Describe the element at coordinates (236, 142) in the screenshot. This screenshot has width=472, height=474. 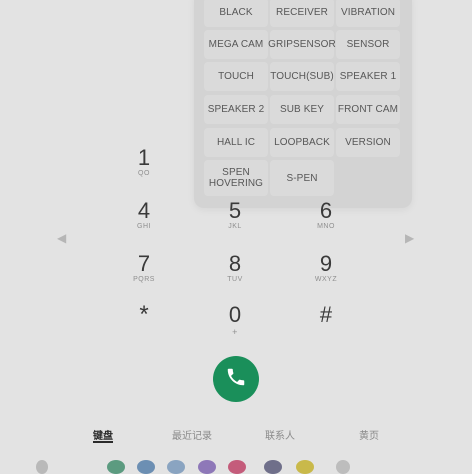
I see `hall-ic-test-button: HALL IC` at that location.